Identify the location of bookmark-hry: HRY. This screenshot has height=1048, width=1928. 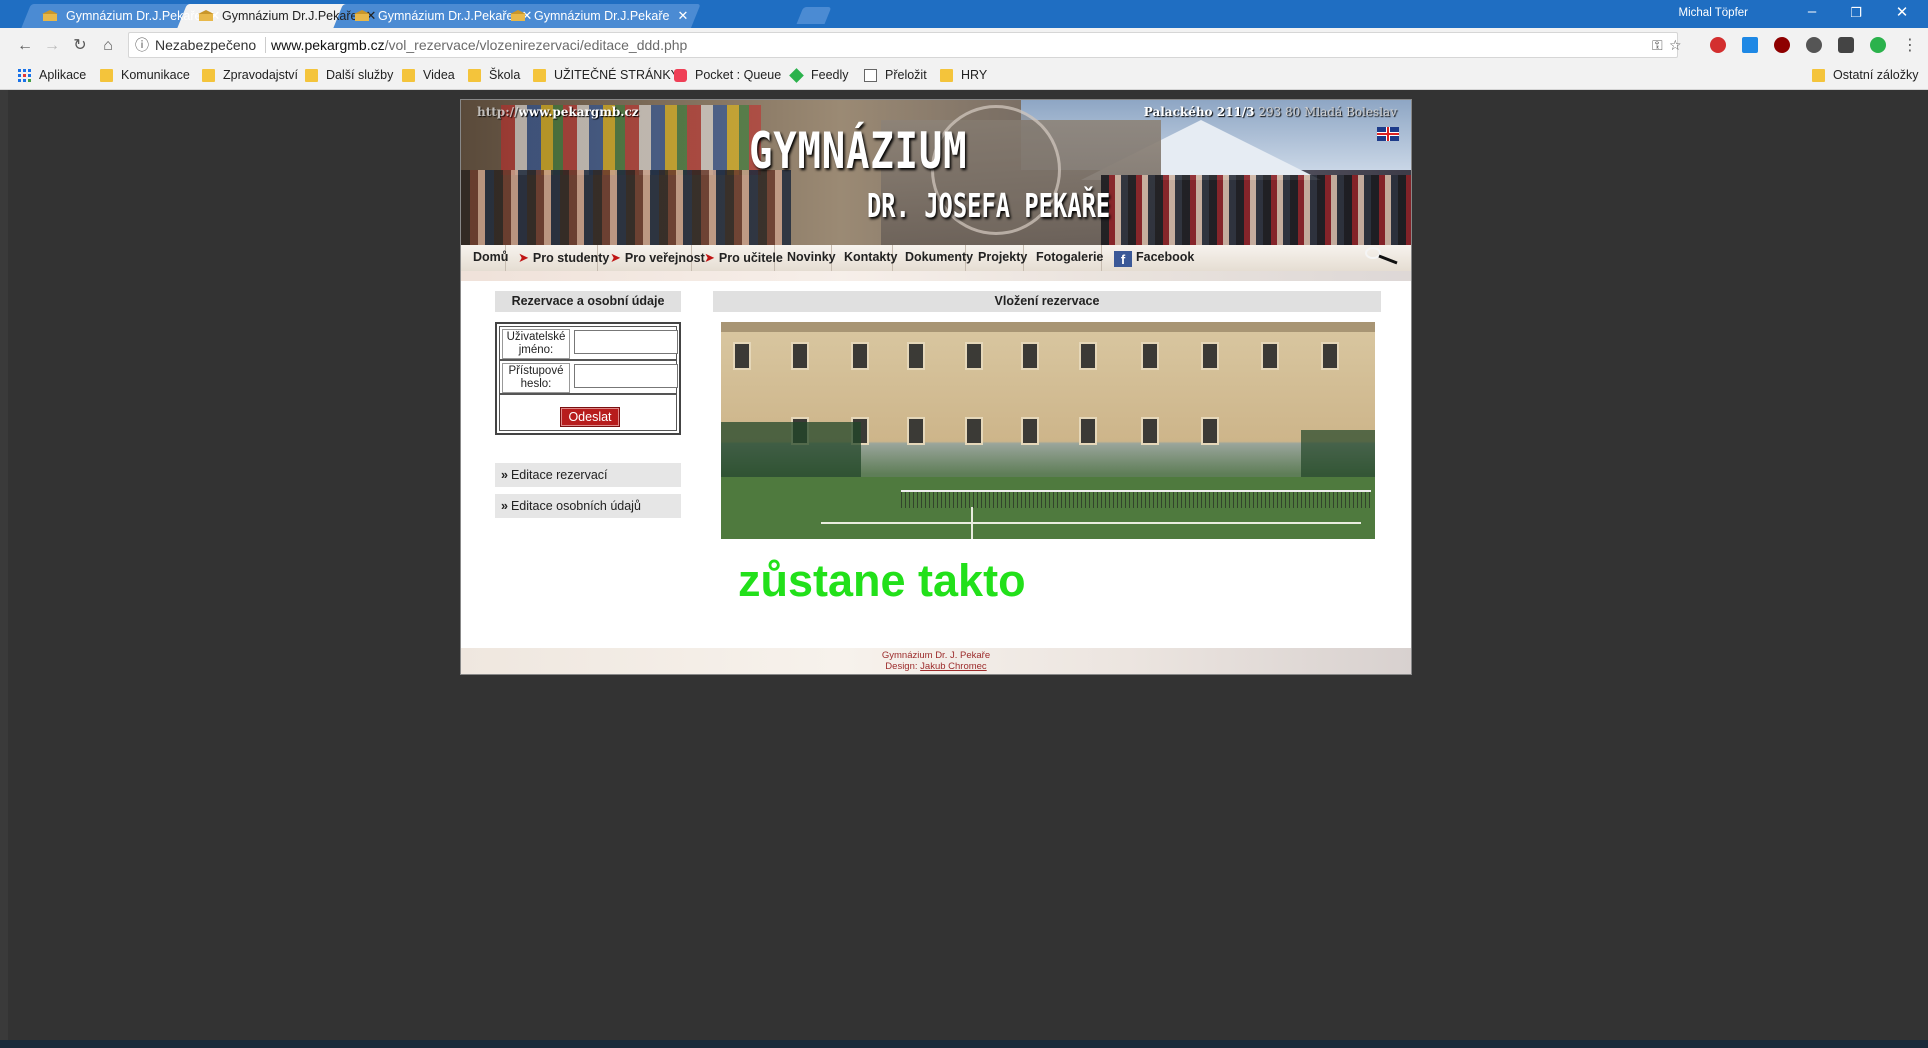
(963, 75).